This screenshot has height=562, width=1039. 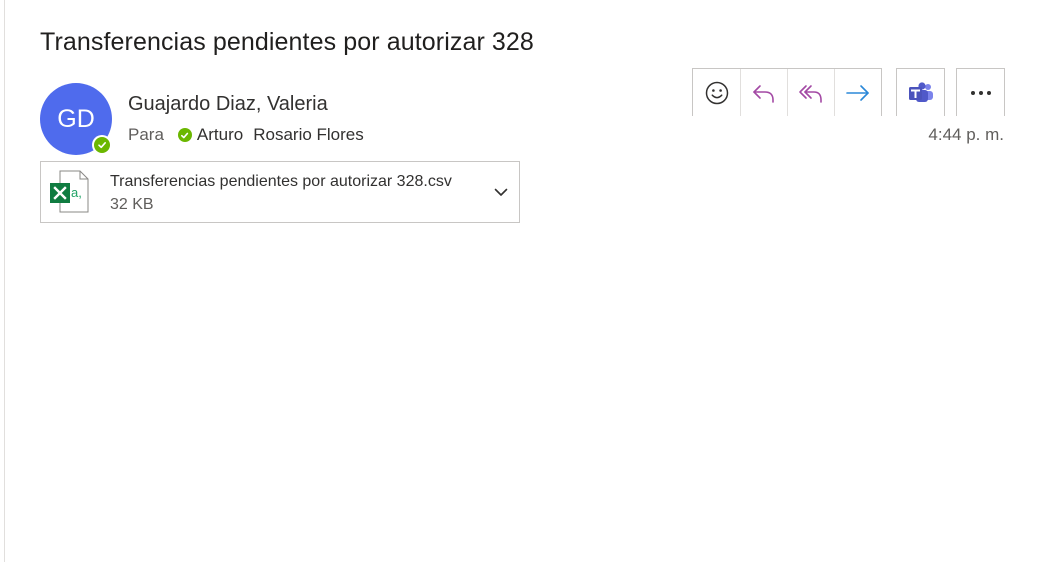 I want to click on chevron-down-icon, so click(x=501, y=192).